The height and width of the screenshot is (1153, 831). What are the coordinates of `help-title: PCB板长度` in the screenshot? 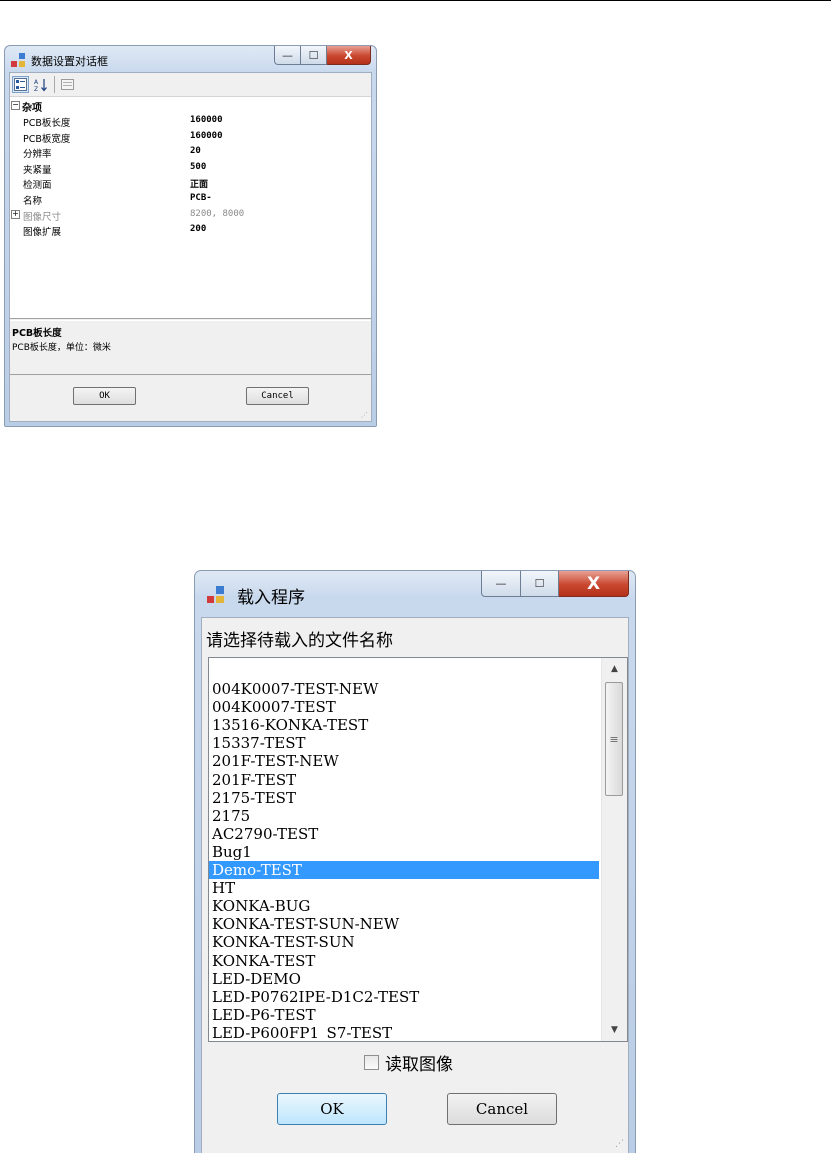 It's located at (37, 333).